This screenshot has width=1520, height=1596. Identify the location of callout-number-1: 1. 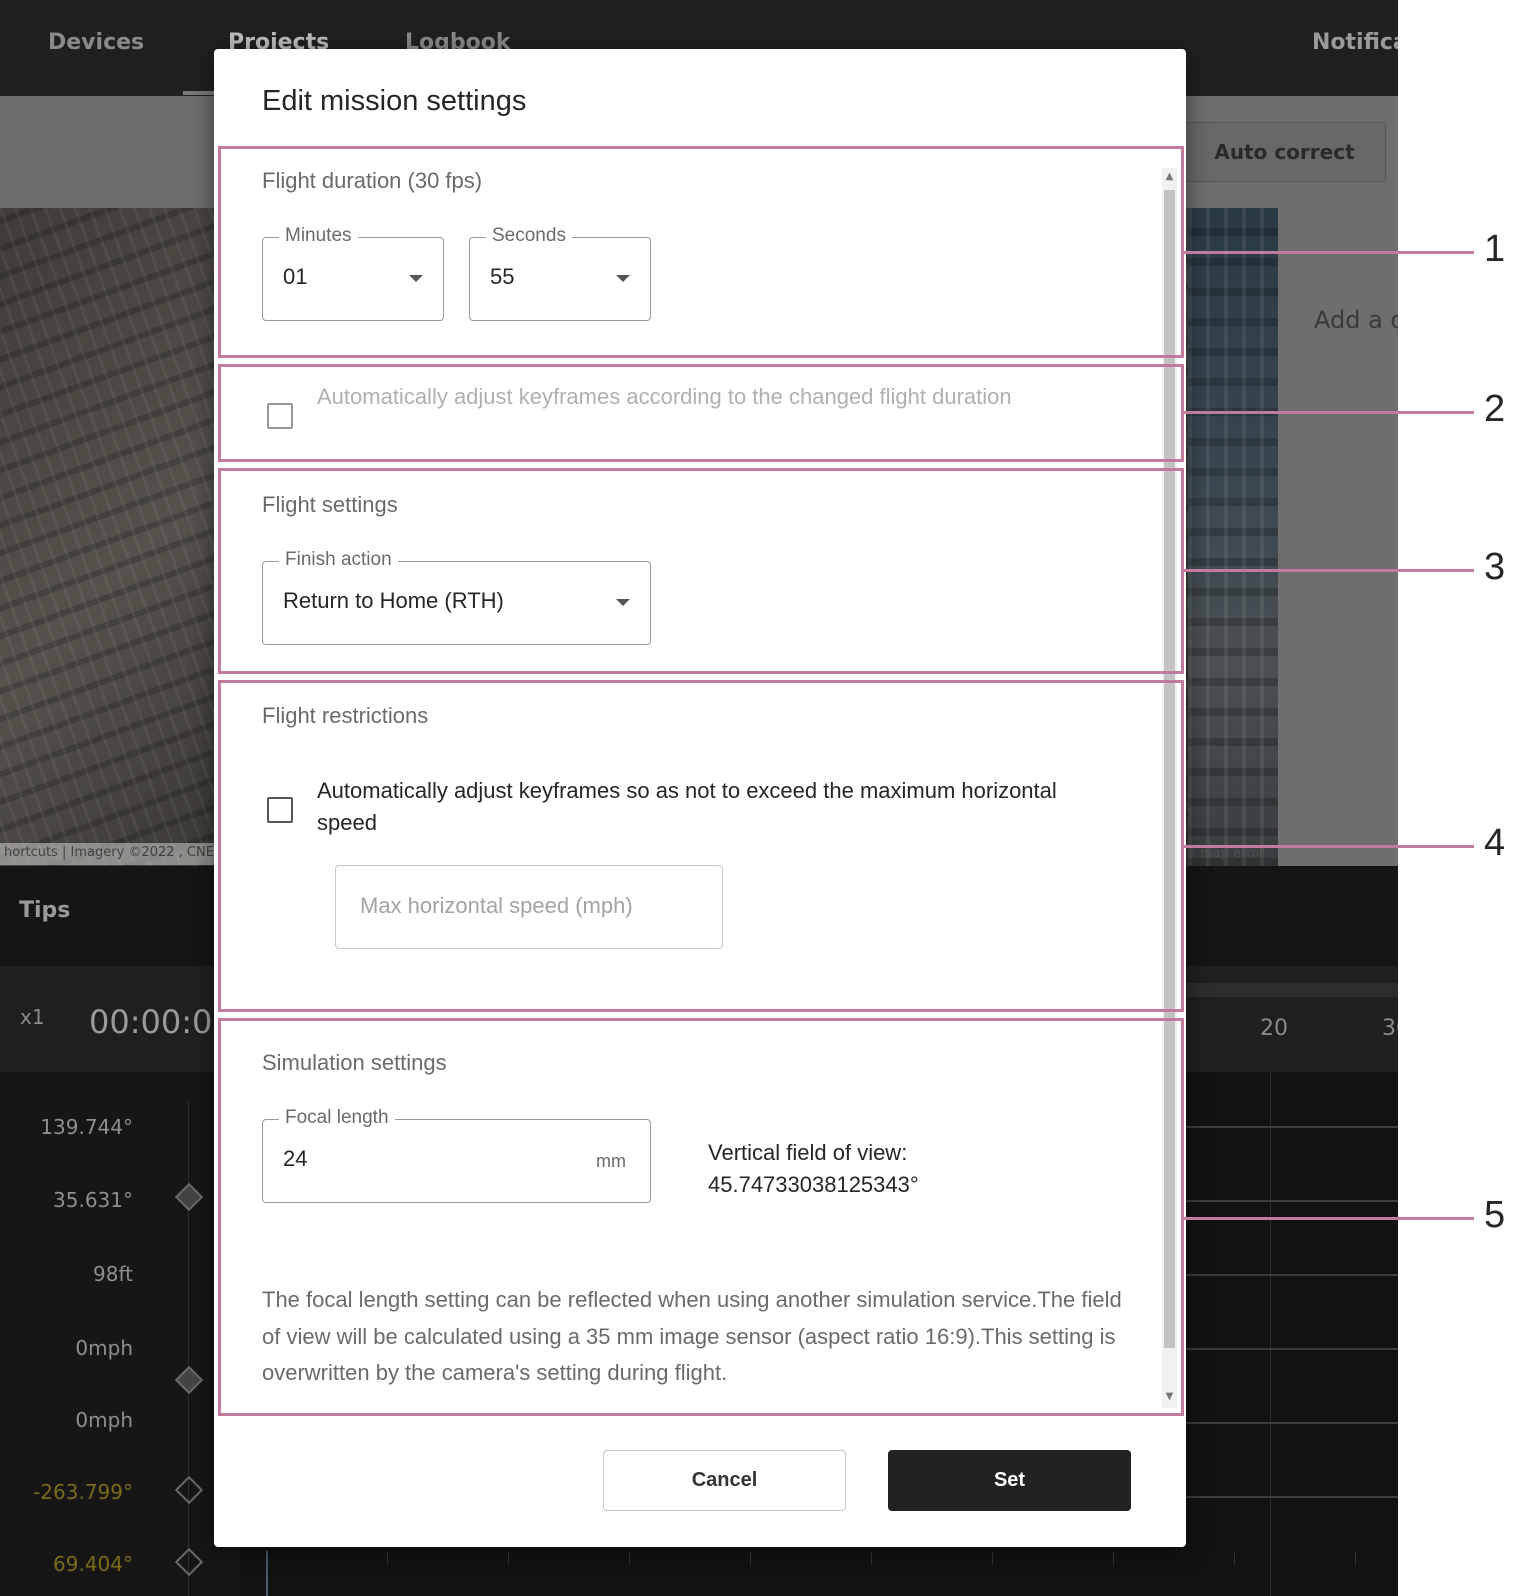
(1495, 249).